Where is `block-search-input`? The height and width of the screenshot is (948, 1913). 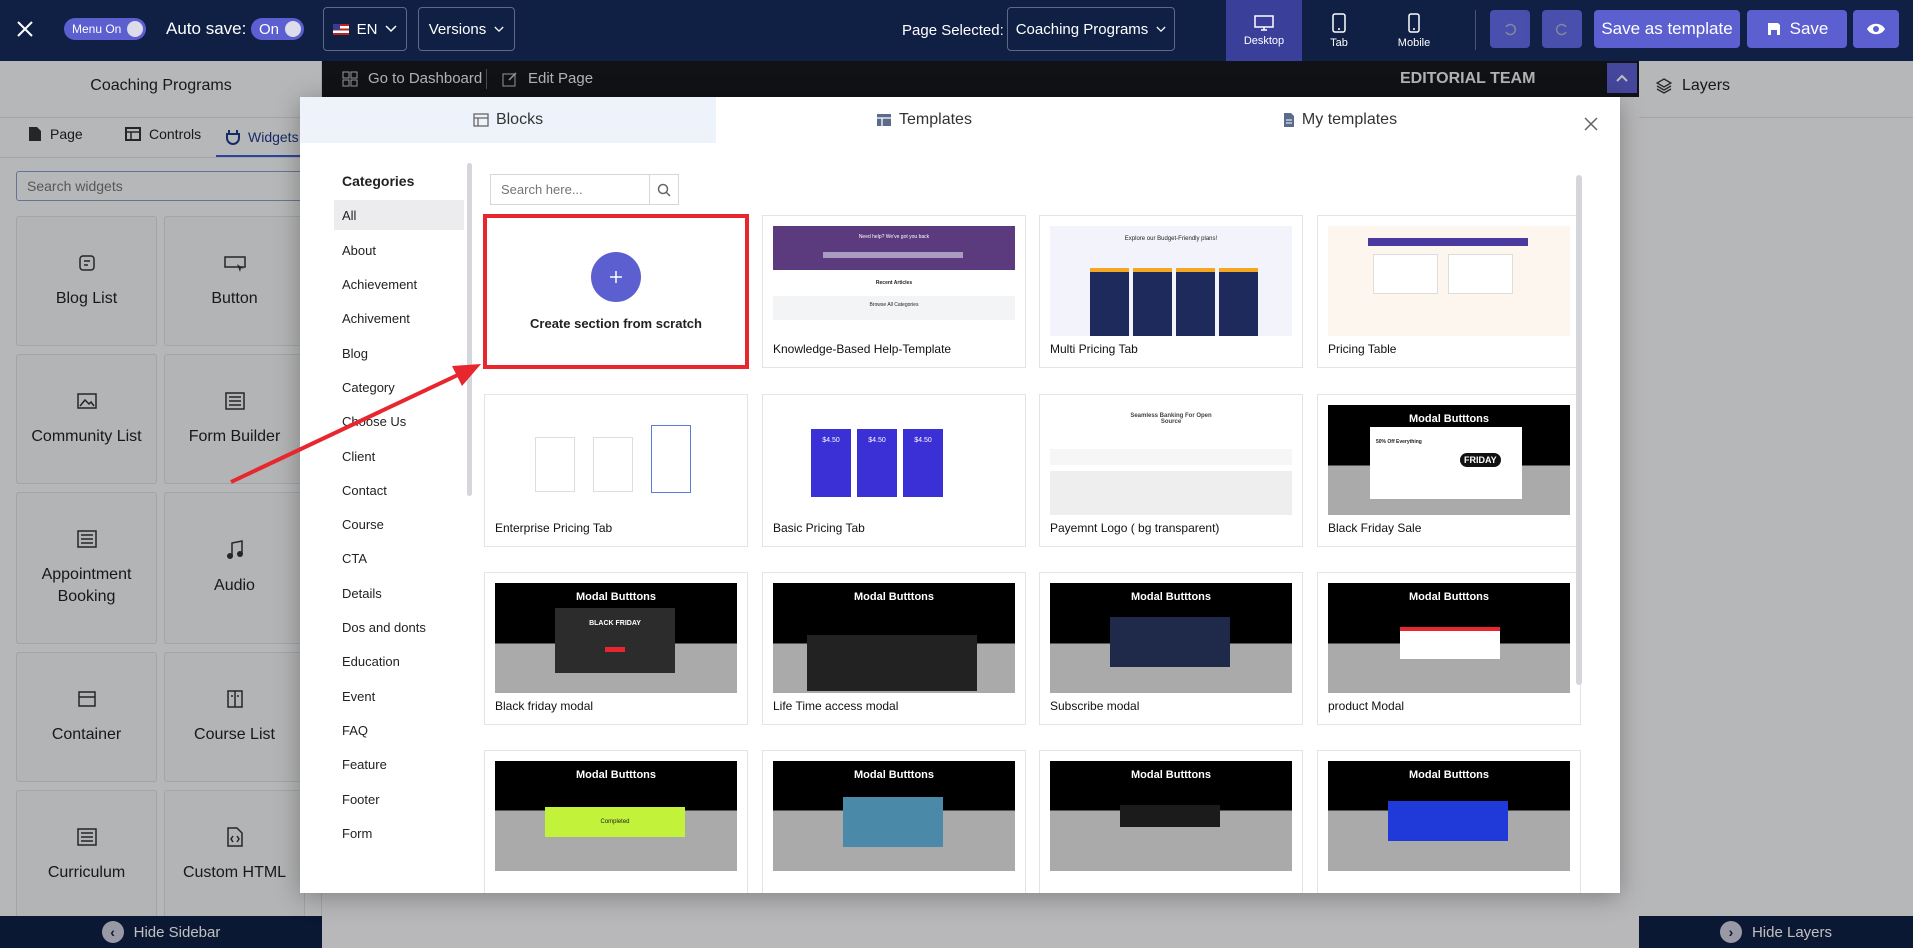 block-search-input is located at coordinates (569, 189).